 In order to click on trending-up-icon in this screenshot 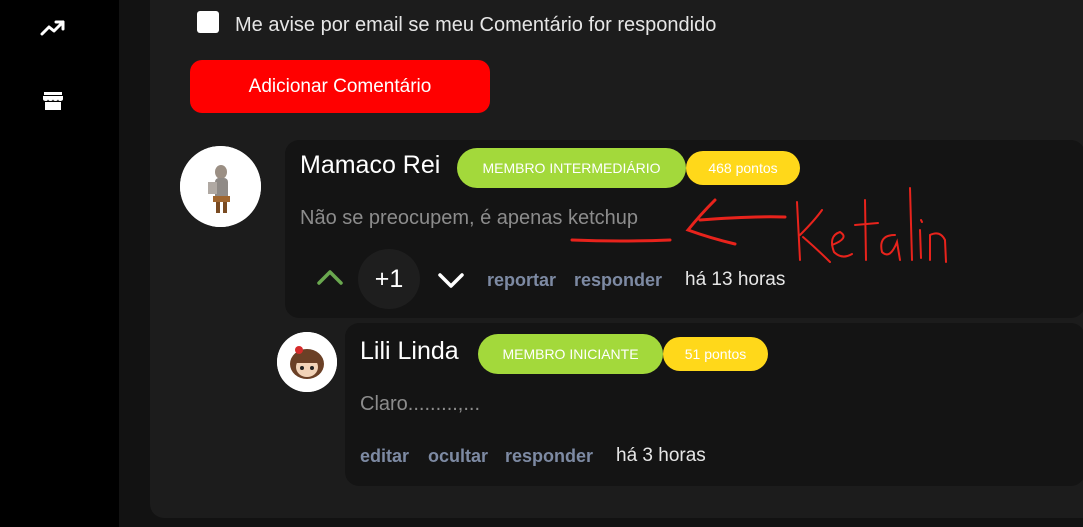, I will do `click(53, 28)`.